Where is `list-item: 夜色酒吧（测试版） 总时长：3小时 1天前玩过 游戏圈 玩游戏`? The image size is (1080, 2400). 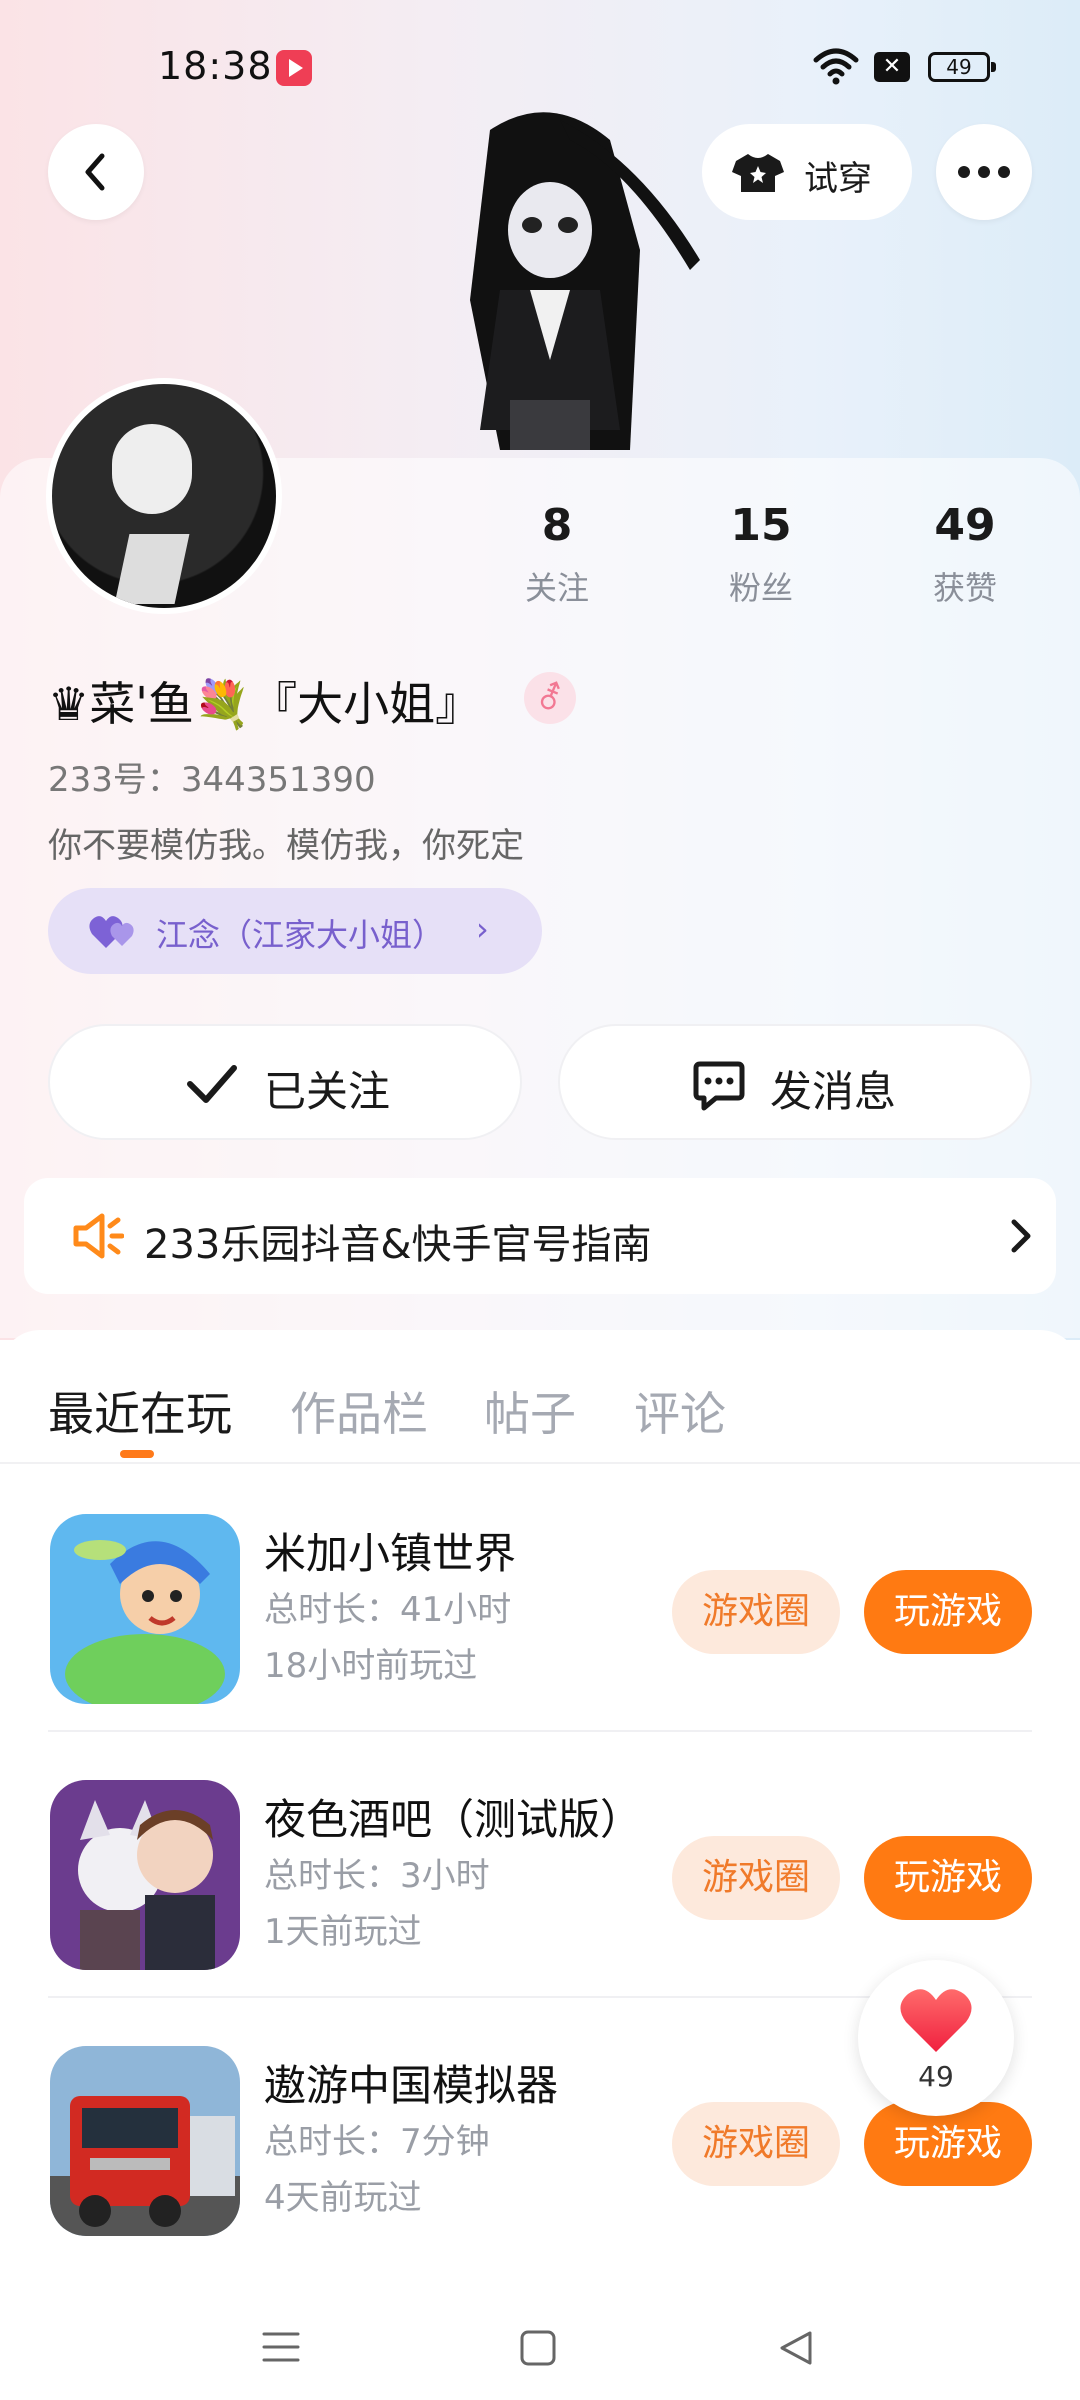 list-item: 夜色酒吧（测试版） 总时长：3小时 1天前玩过 游戏圈 玩游戏 is located at coordinates (540, 1865).